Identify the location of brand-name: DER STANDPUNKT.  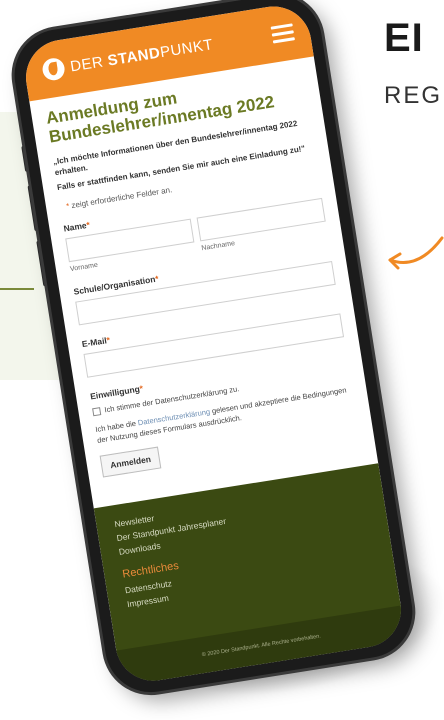
(142, 55).